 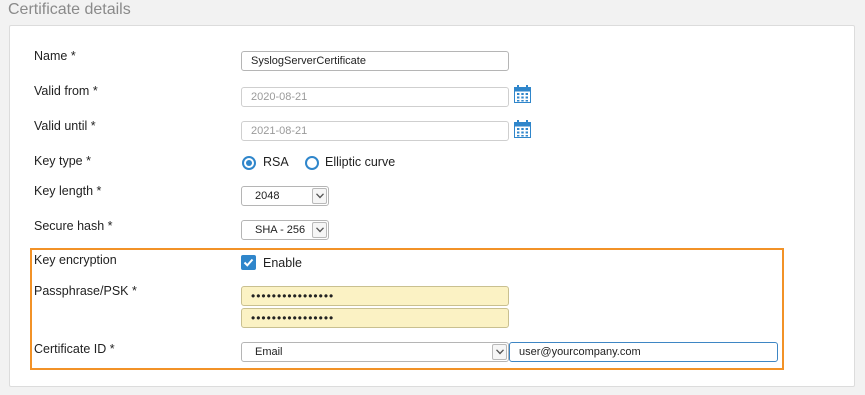 I want to click on name-input: SyslogServerCertificate, so click(x=375, y=61).